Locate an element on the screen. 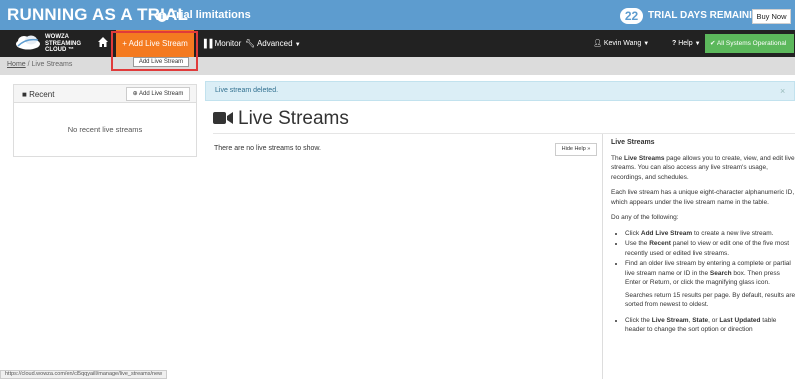 This screenshot has height=379, width=795. user-name: Kevin Wang is located at coordinates (622, 43).